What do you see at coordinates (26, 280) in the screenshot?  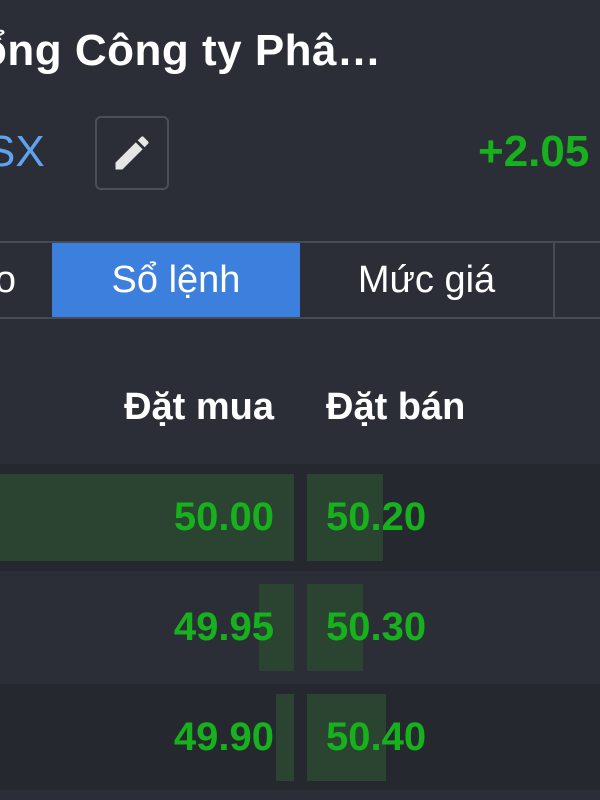 I see `tab-previous: o` at bounding box center [26, 280].